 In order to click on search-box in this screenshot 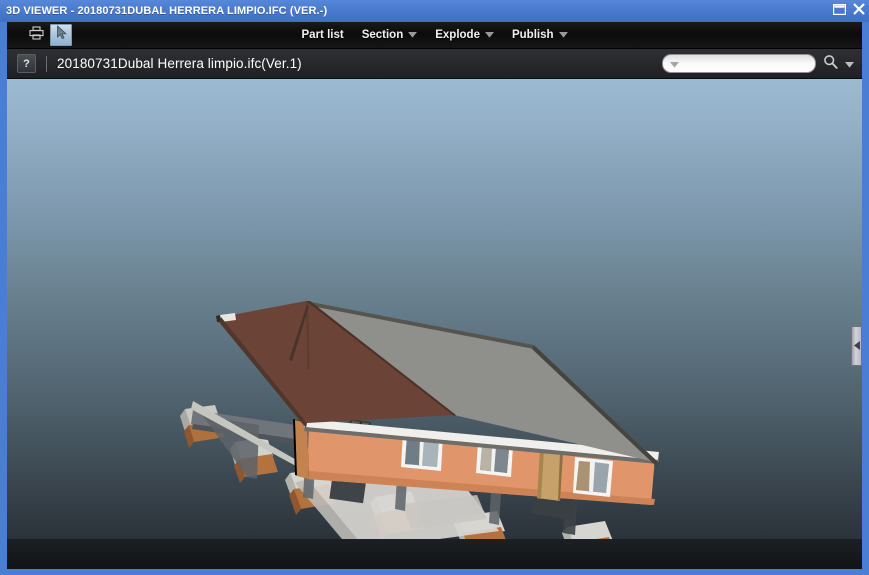, I will do `click(739, 63)`.